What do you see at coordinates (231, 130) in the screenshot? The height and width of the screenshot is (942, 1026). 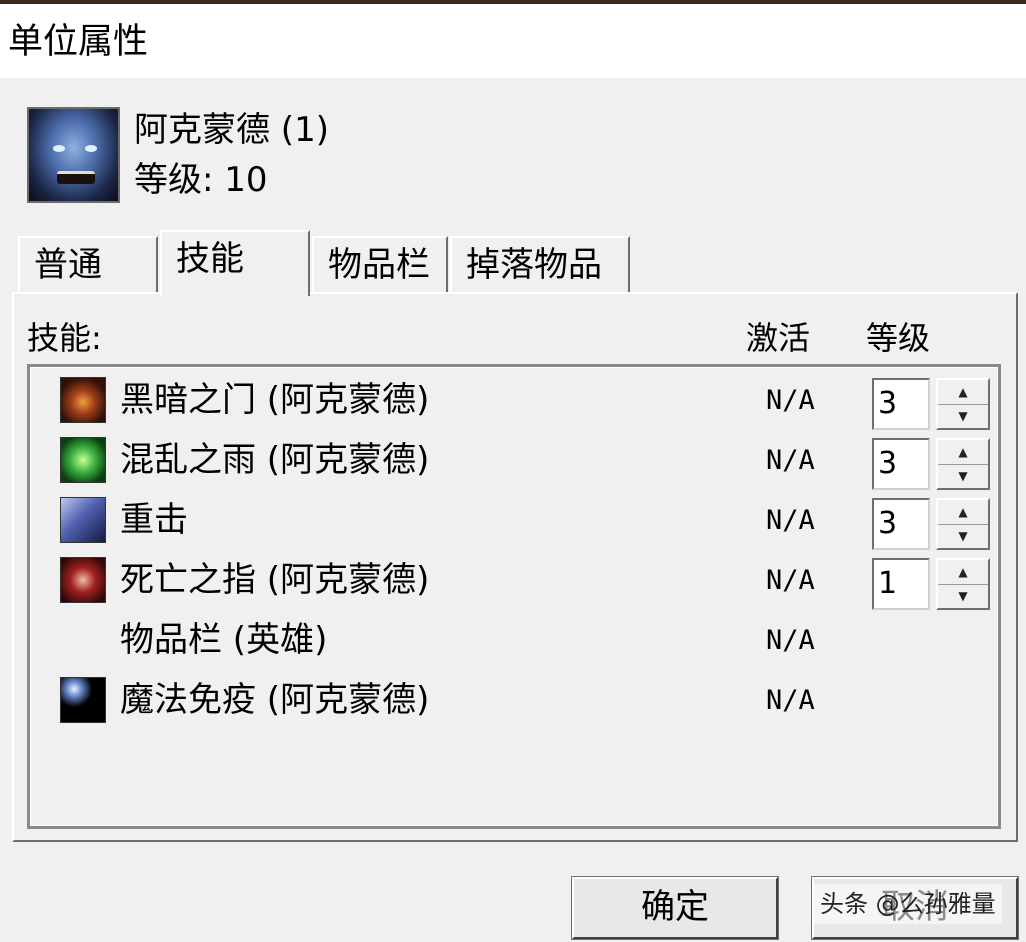 I see `unit-name: 阿克蒙德 (1)` at bounding box center [231, 130].